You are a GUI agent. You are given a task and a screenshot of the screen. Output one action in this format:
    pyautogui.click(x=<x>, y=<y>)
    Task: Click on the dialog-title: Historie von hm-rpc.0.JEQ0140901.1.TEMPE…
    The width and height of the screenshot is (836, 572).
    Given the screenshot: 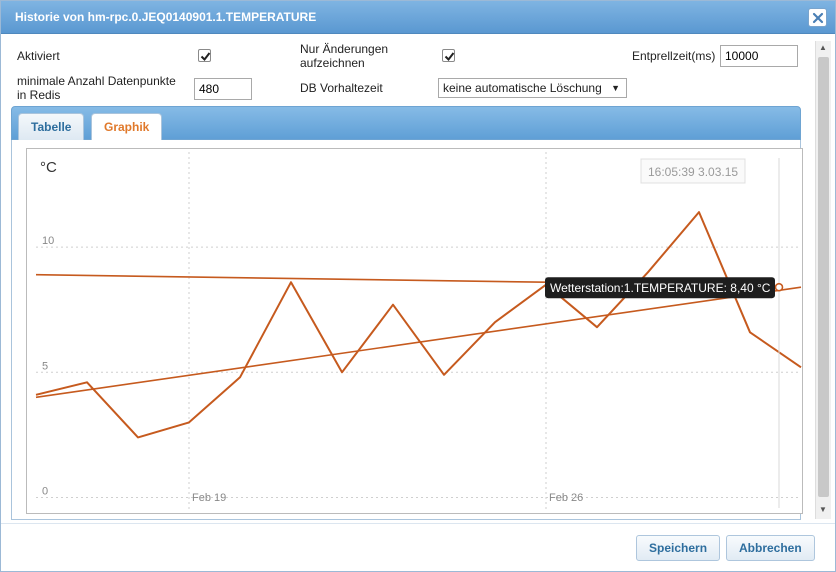 What is the action you would take?
    pyautogui.click(x=166, y=17)
    